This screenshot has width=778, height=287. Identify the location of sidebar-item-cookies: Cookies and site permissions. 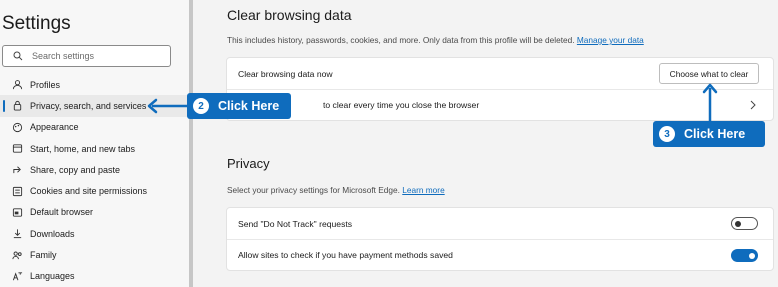
(94, 190).